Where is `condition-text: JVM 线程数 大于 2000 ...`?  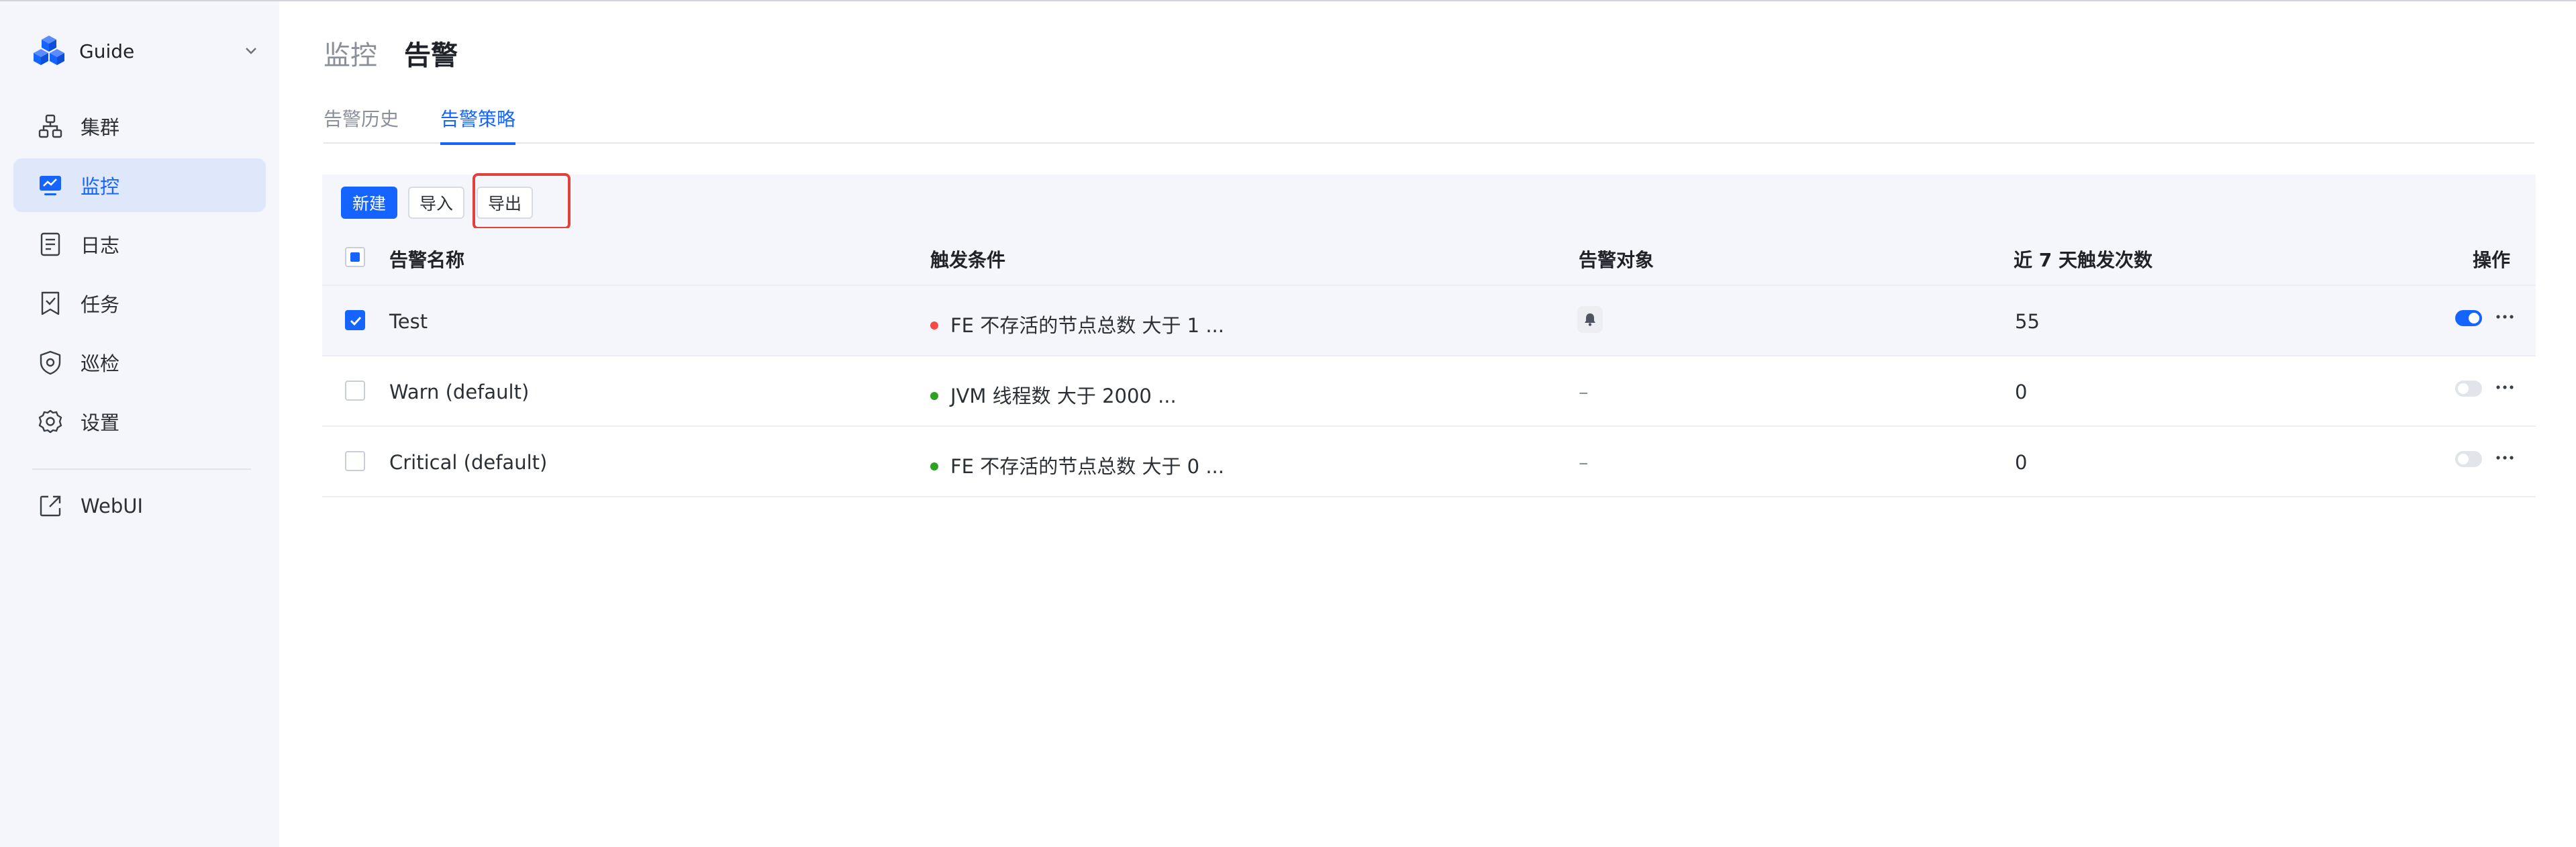
condition-text: JVM 线程数 大于 2000 ... is located at coordinates (1063, 396).